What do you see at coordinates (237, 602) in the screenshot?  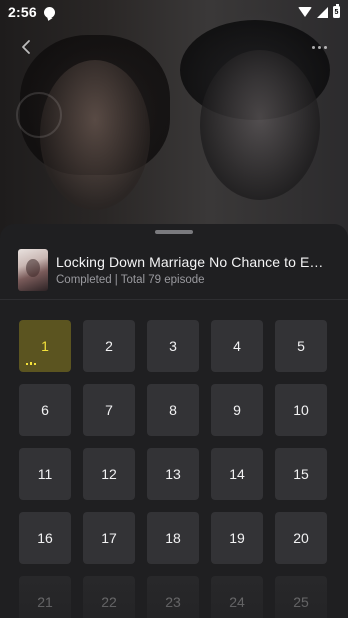 I see `episode-number: 24` at bounding box center [237, 602].